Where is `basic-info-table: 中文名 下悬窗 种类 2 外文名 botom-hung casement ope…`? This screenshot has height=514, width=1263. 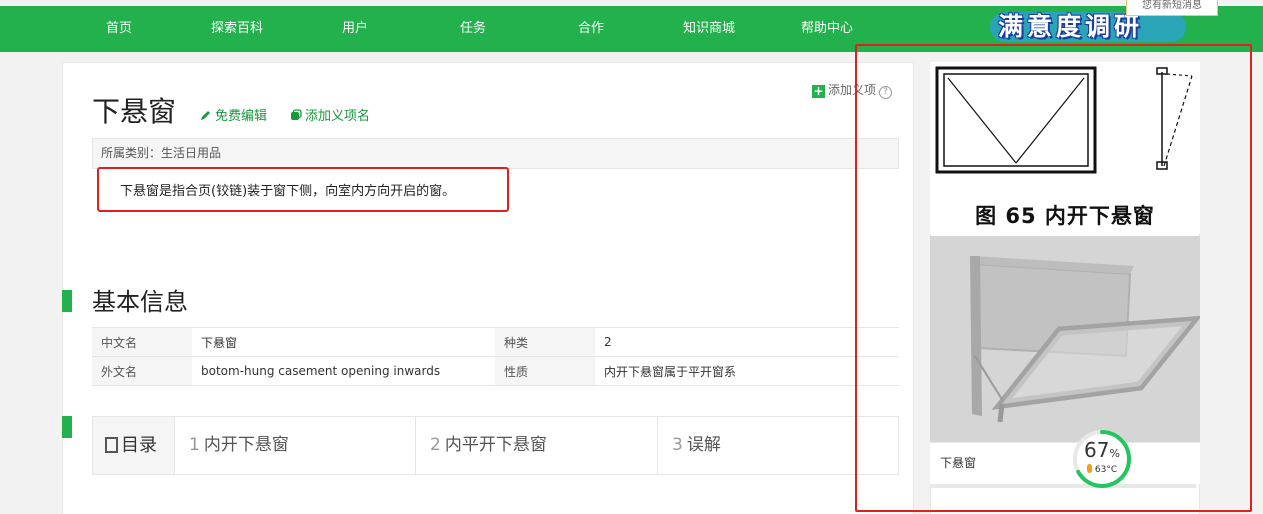
basic-info-table: 中文名 下悬窗 种类 2 外文名 botom-hung casement ope… is located at coordinates (495, 356).